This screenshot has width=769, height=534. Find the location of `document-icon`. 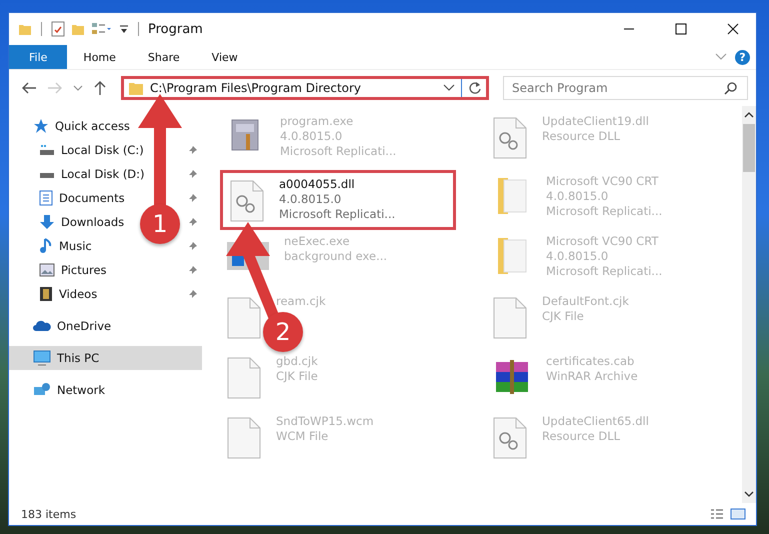

document-icon is located at coordinates (46, 198).